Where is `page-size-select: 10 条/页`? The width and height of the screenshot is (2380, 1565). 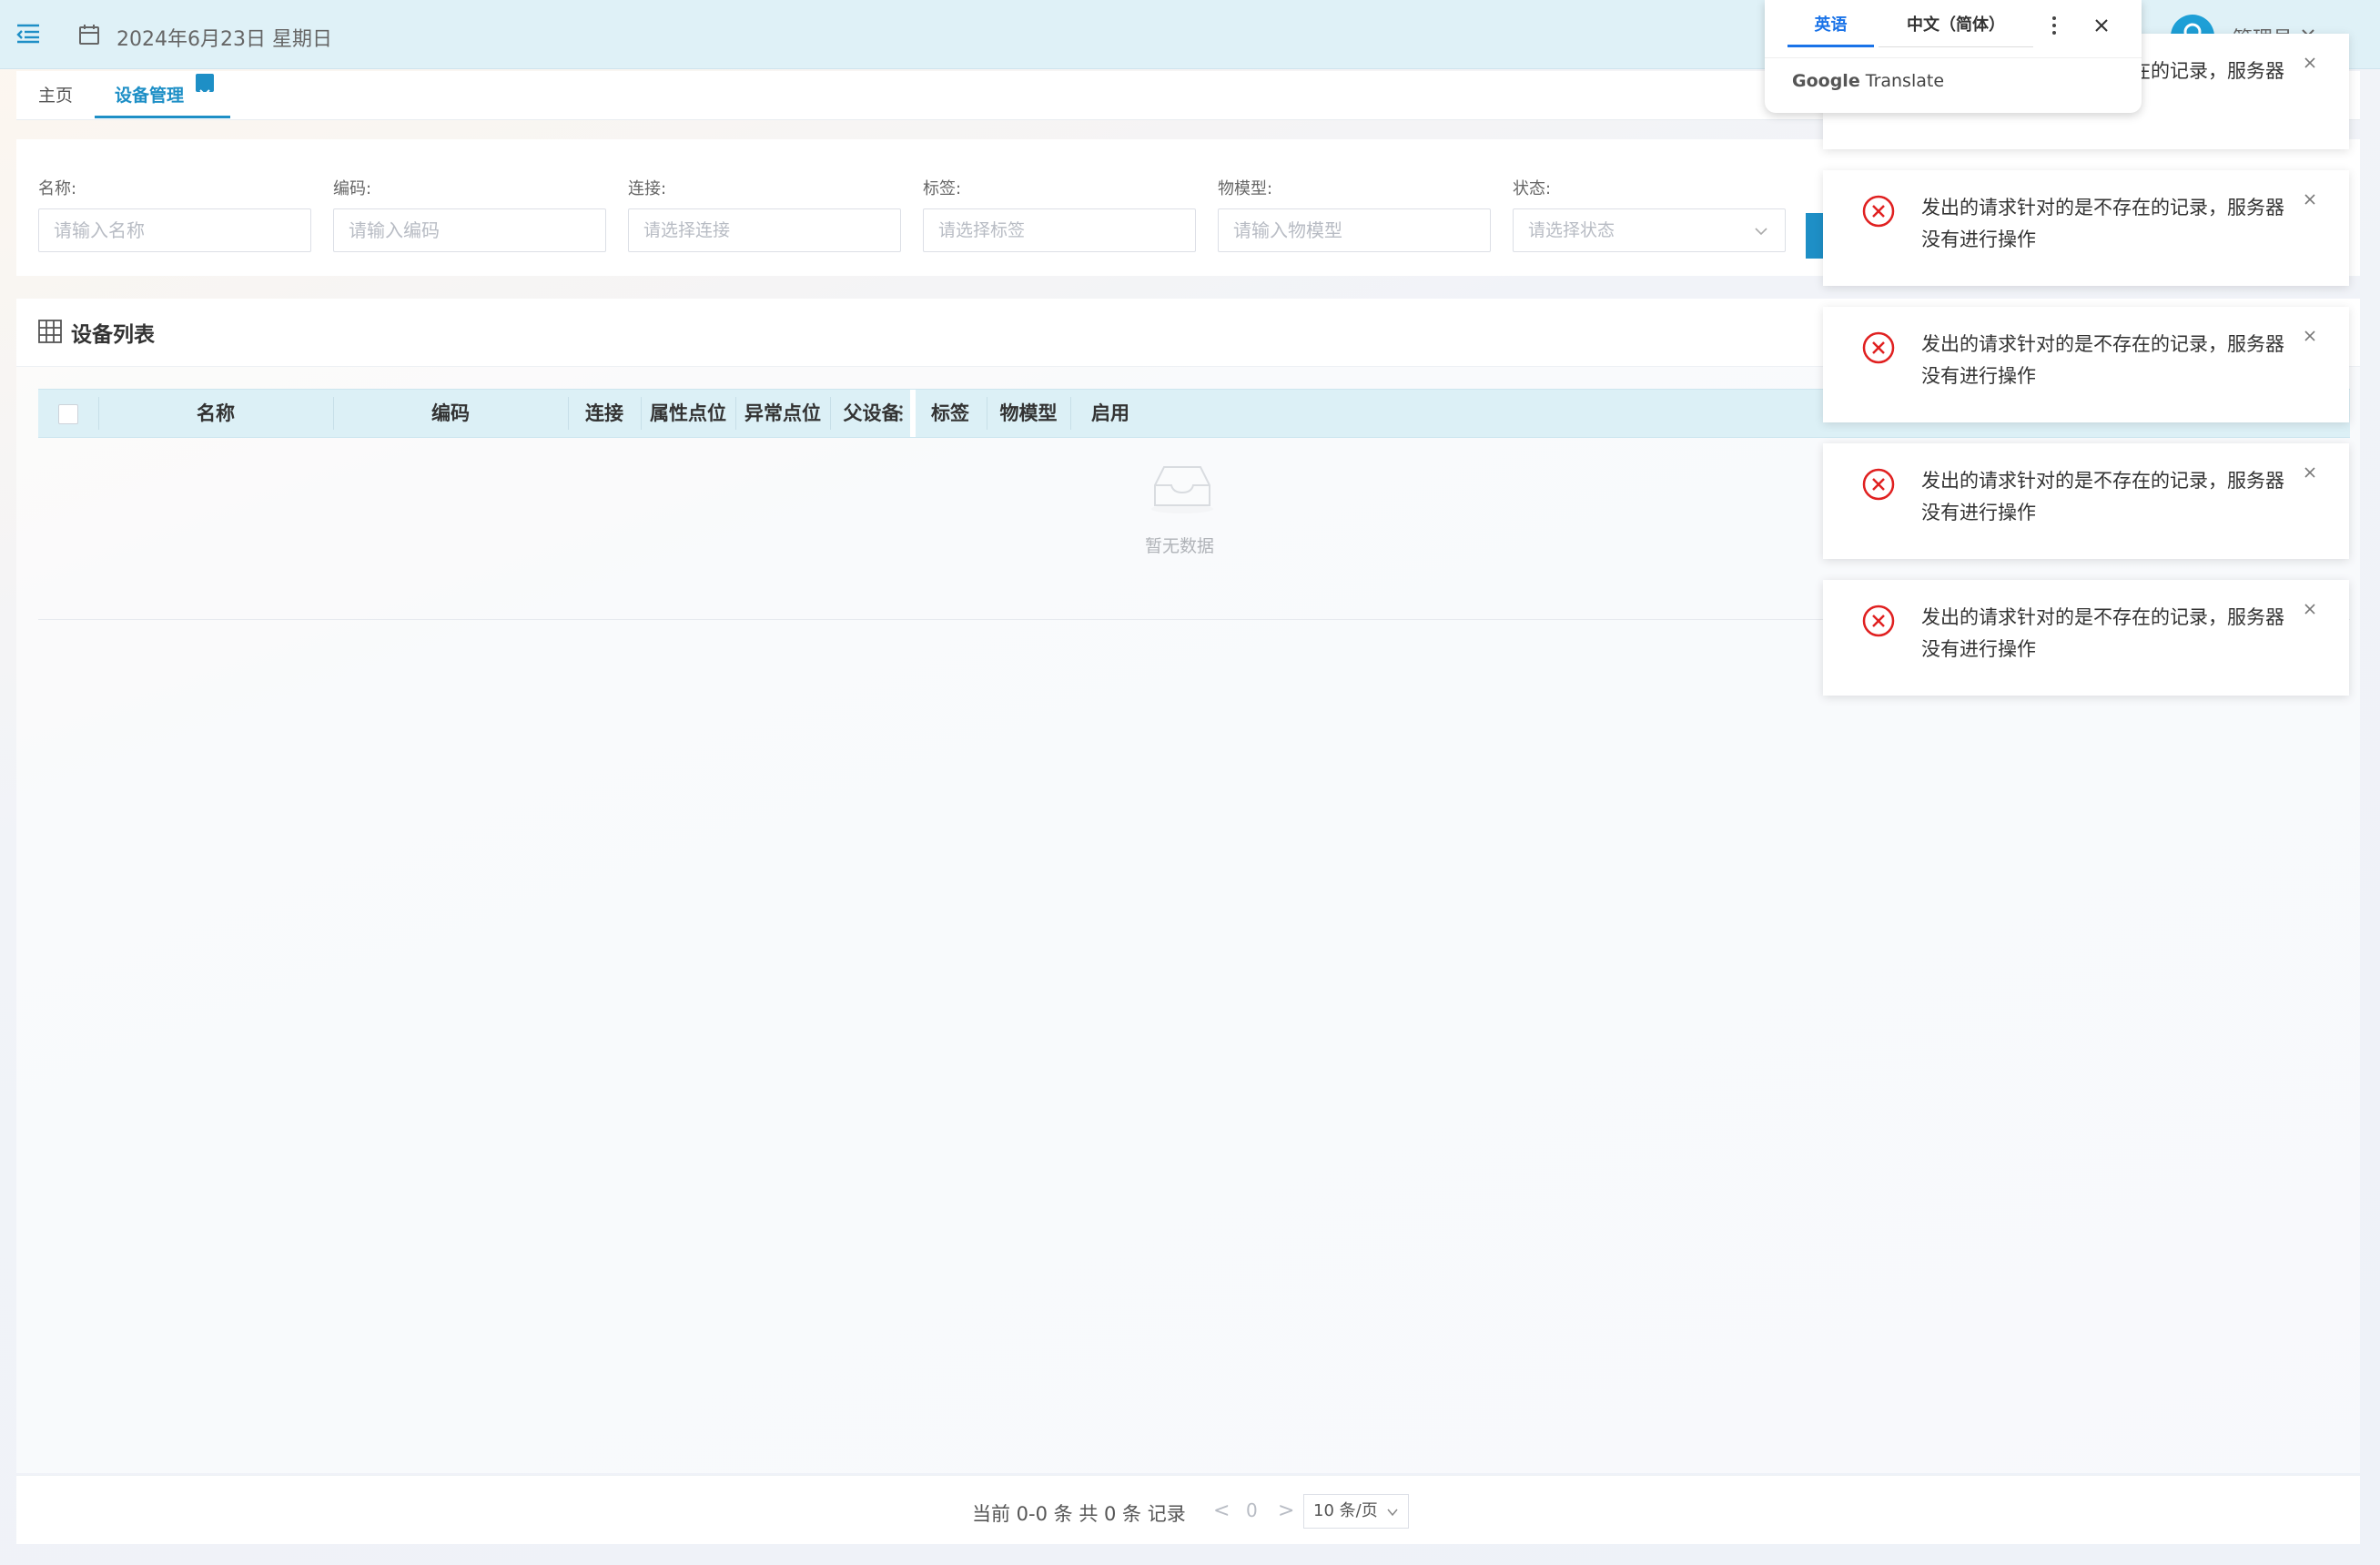 page-size-select: 10 条/页 is located at coordinates (1356, 1511).